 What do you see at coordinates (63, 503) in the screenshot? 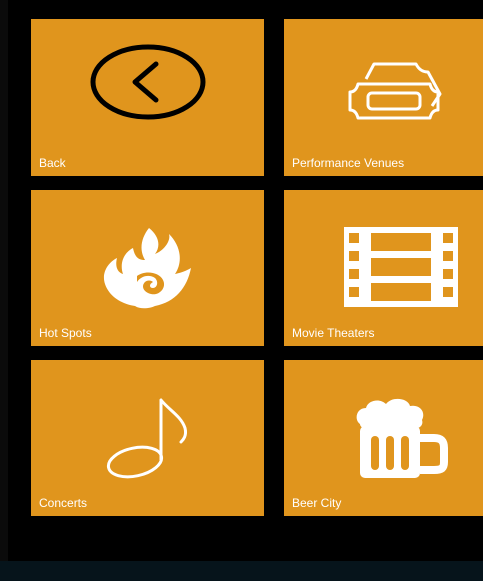
I see `tile-label: Concerts` at bounding box center [63, 503].